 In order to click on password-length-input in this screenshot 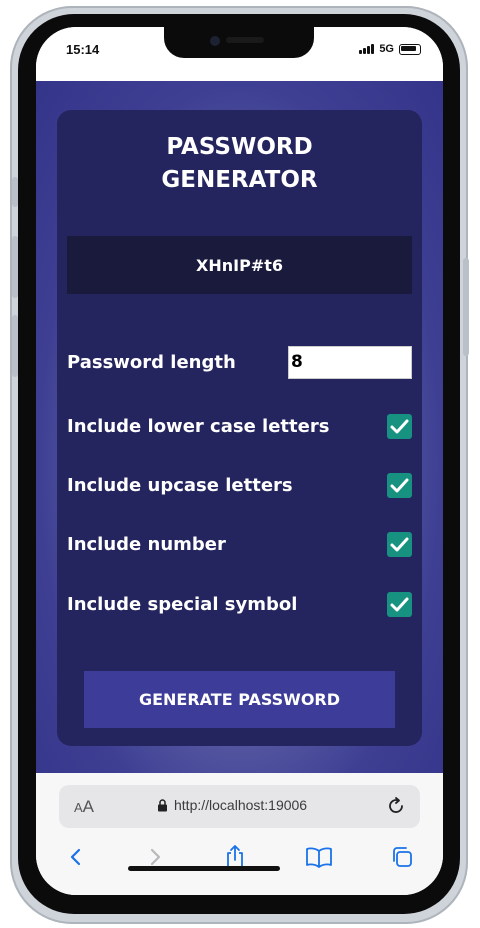, I will do `click(350, 362)`.